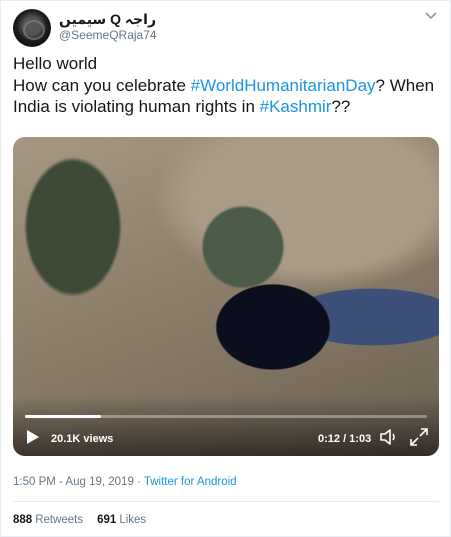 The image size is (451, 537). I want to click on likes-stat: 691 Likes, so click(121, 520).